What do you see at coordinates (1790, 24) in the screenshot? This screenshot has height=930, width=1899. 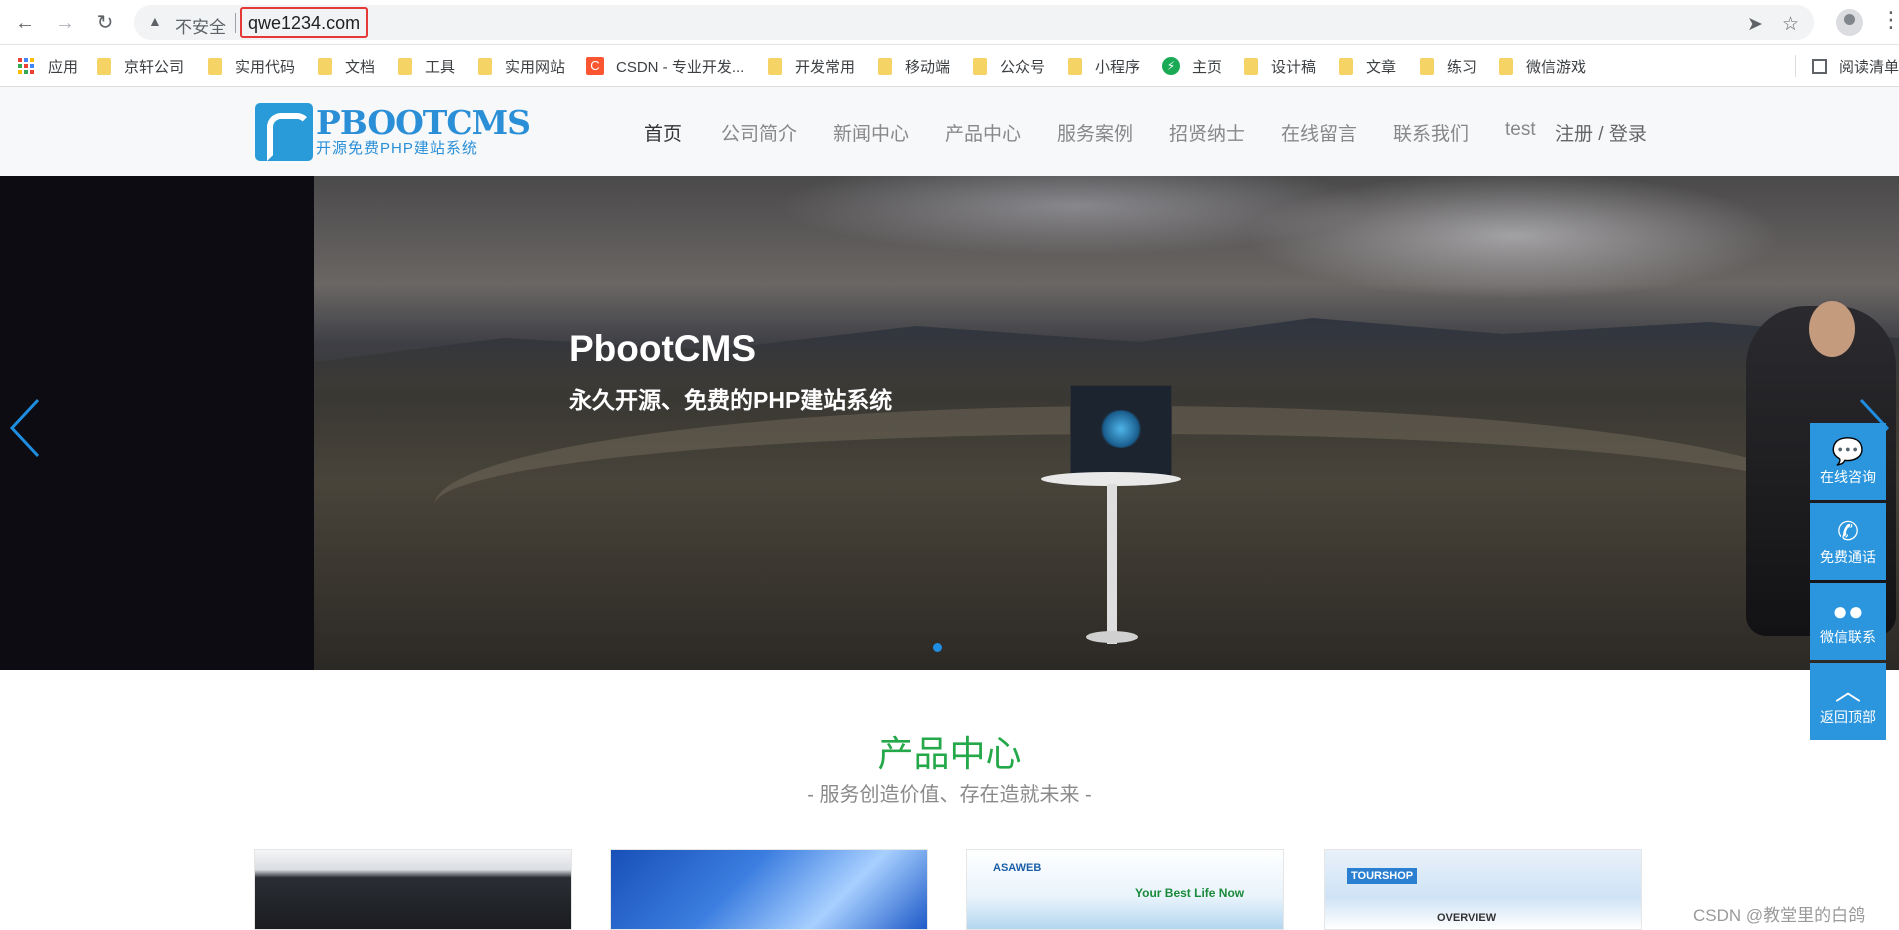 I see `star-icon: ☆` at bounding box center [1790, 24].